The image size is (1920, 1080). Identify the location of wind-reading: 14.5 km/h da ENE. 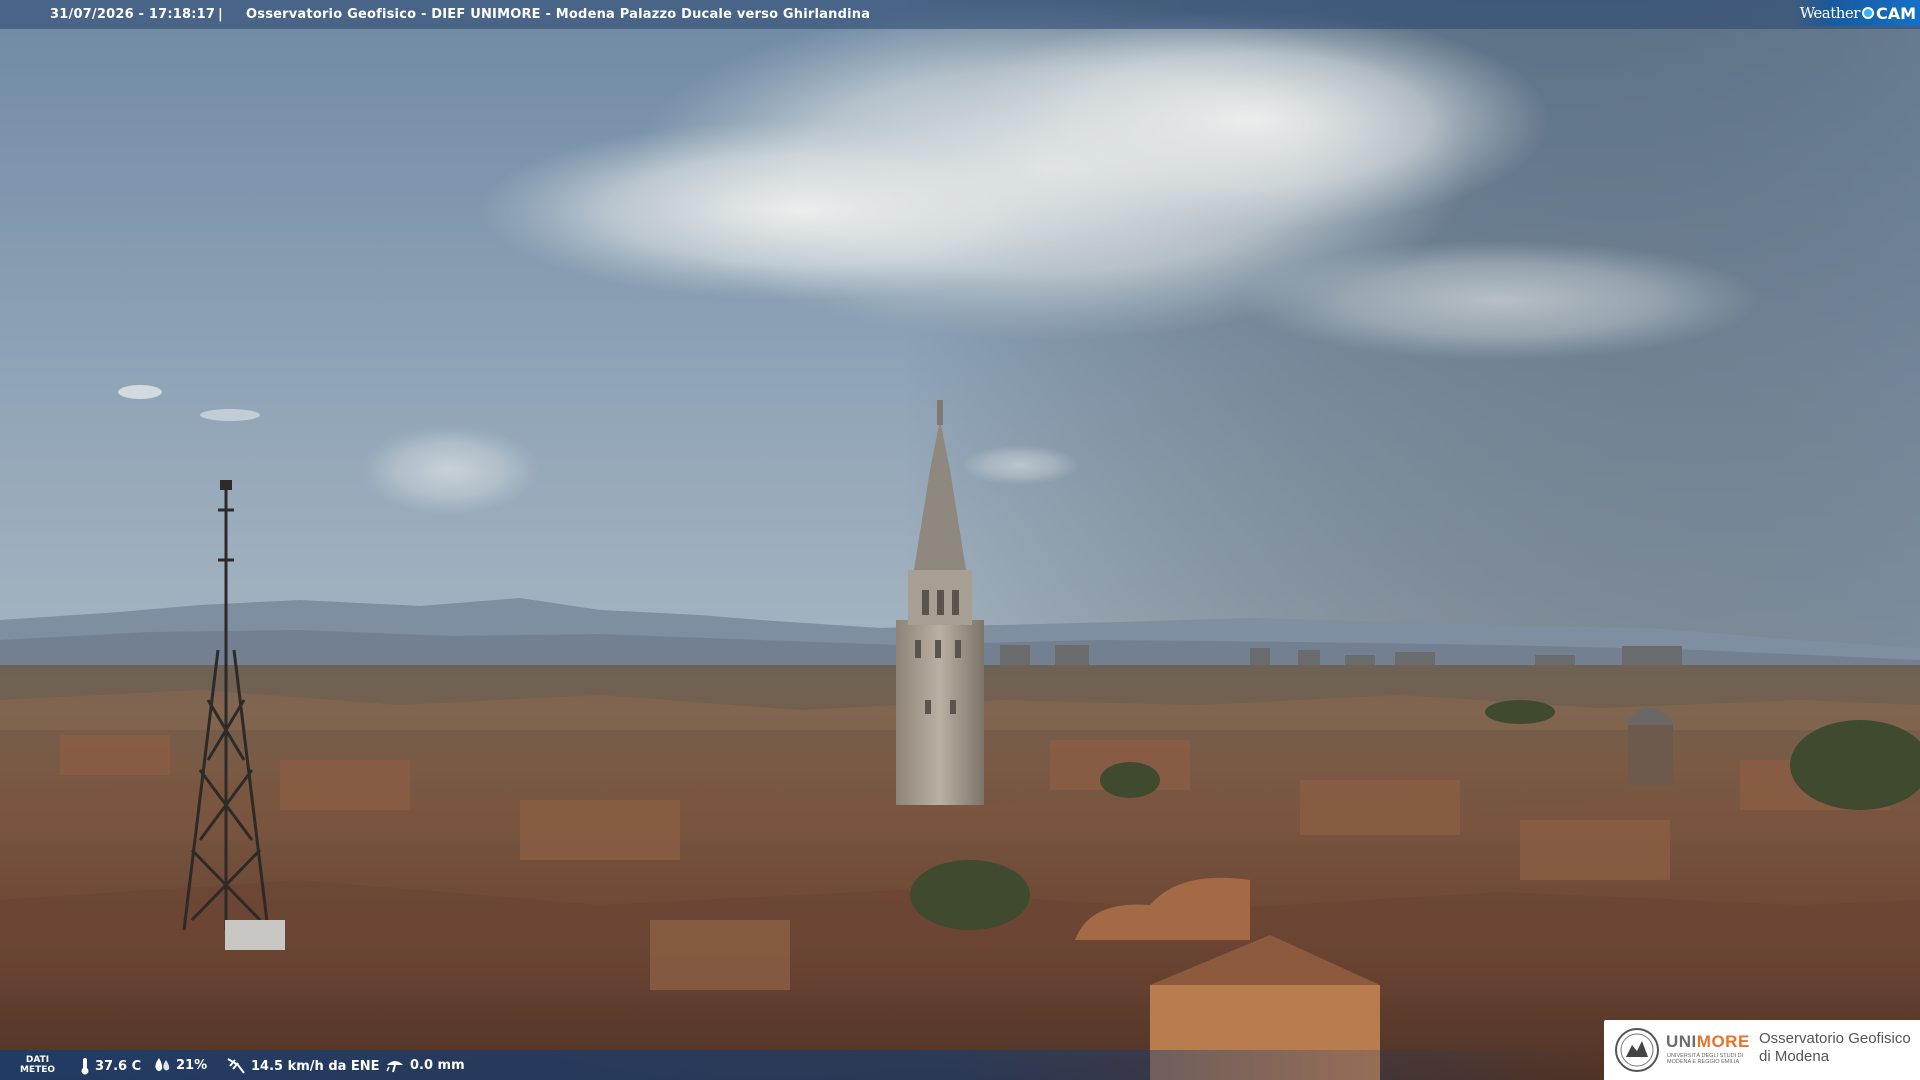
(303, 1066).